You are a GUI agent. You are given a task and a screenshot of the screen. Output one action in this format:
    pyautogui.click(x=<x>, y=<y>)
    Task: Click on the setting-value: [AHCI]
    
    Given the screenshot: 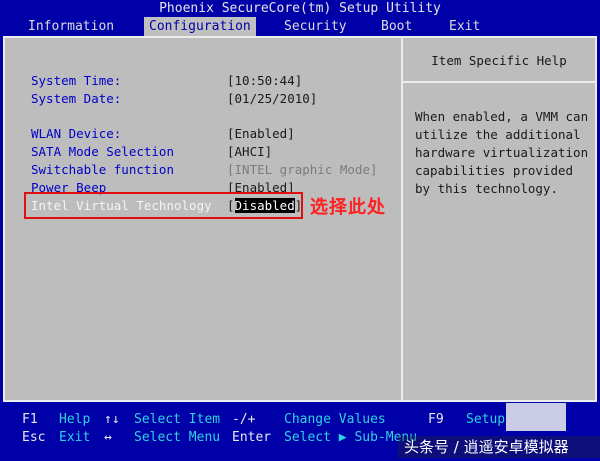 What is the action you would take?
    pyautogui.click(x=249, y=152)
    